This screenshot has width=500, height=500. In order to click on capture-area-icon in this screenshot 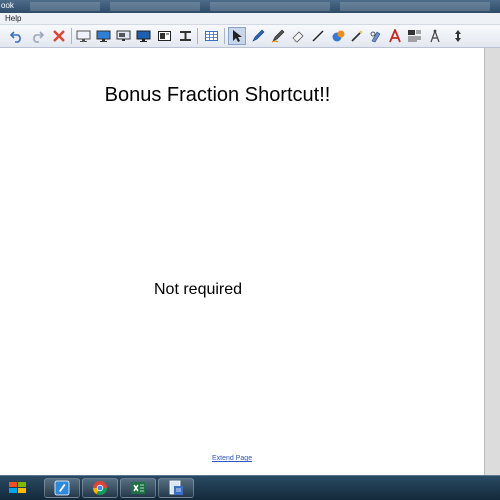, I will do `click(164, 36)`.